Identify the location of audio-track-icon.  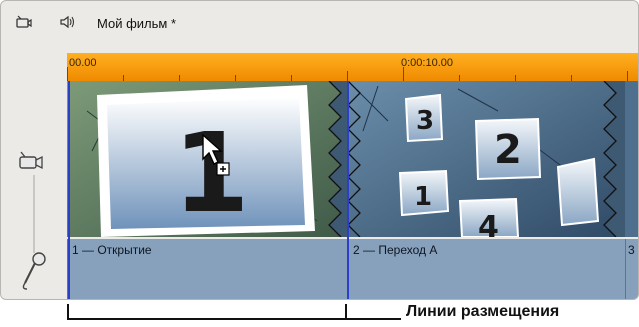
(68, 22).